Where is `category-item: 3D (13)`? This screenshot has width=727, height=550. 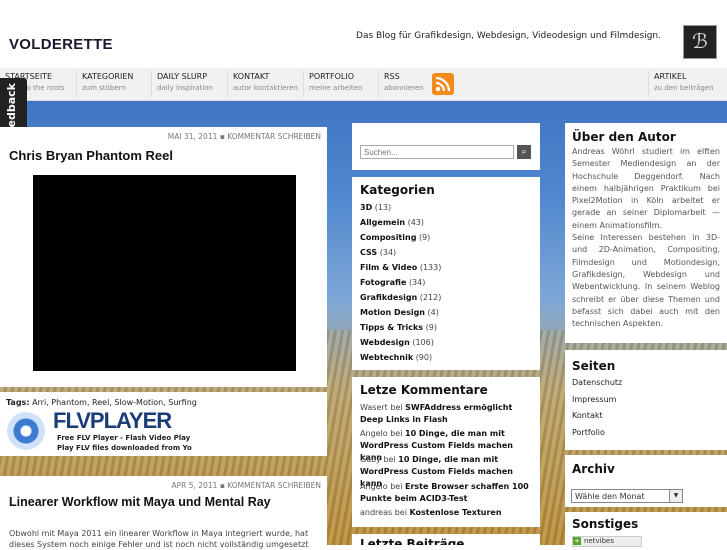 category-item: 3D (13) is located at coordinates (375, 207).